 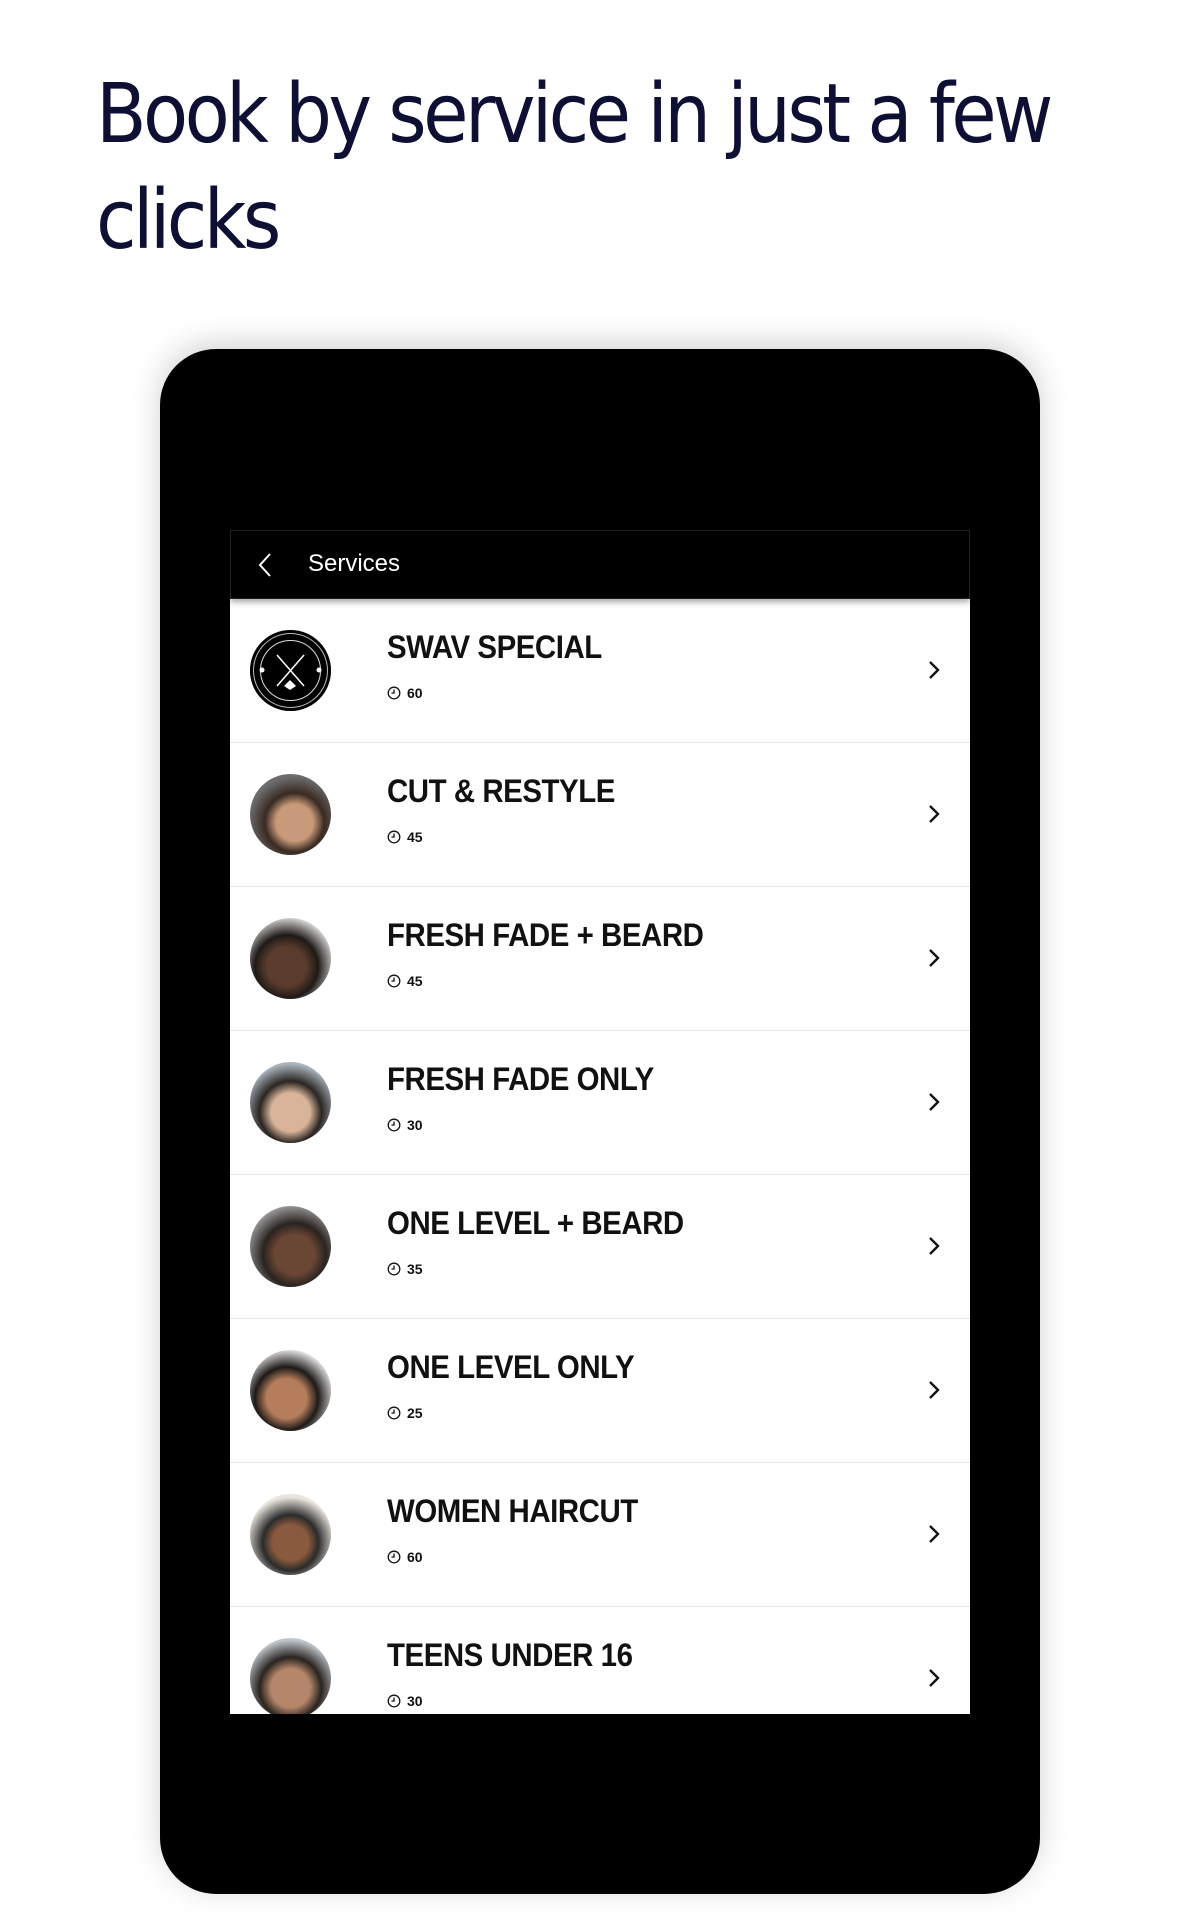 What do you see at coordinates (512, 1511) in the screenshot?
I see `service-name: WOMEN HAIRCUT` at bounding box center [512, 1511].